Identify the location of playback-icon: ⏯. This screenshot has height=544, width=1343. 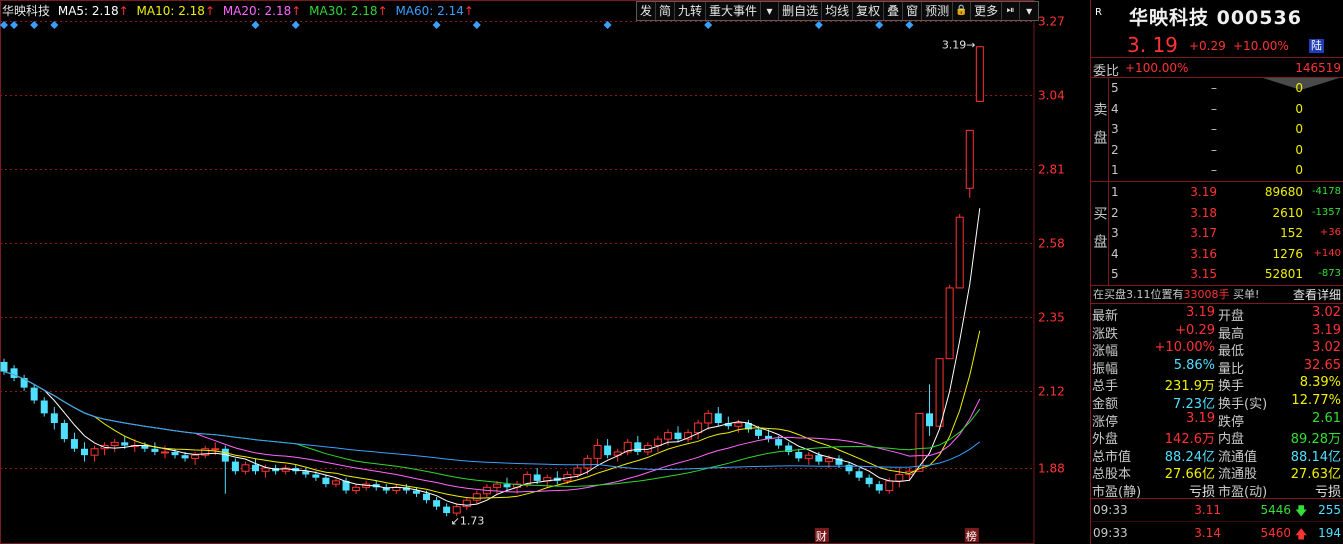
(1011, 11).